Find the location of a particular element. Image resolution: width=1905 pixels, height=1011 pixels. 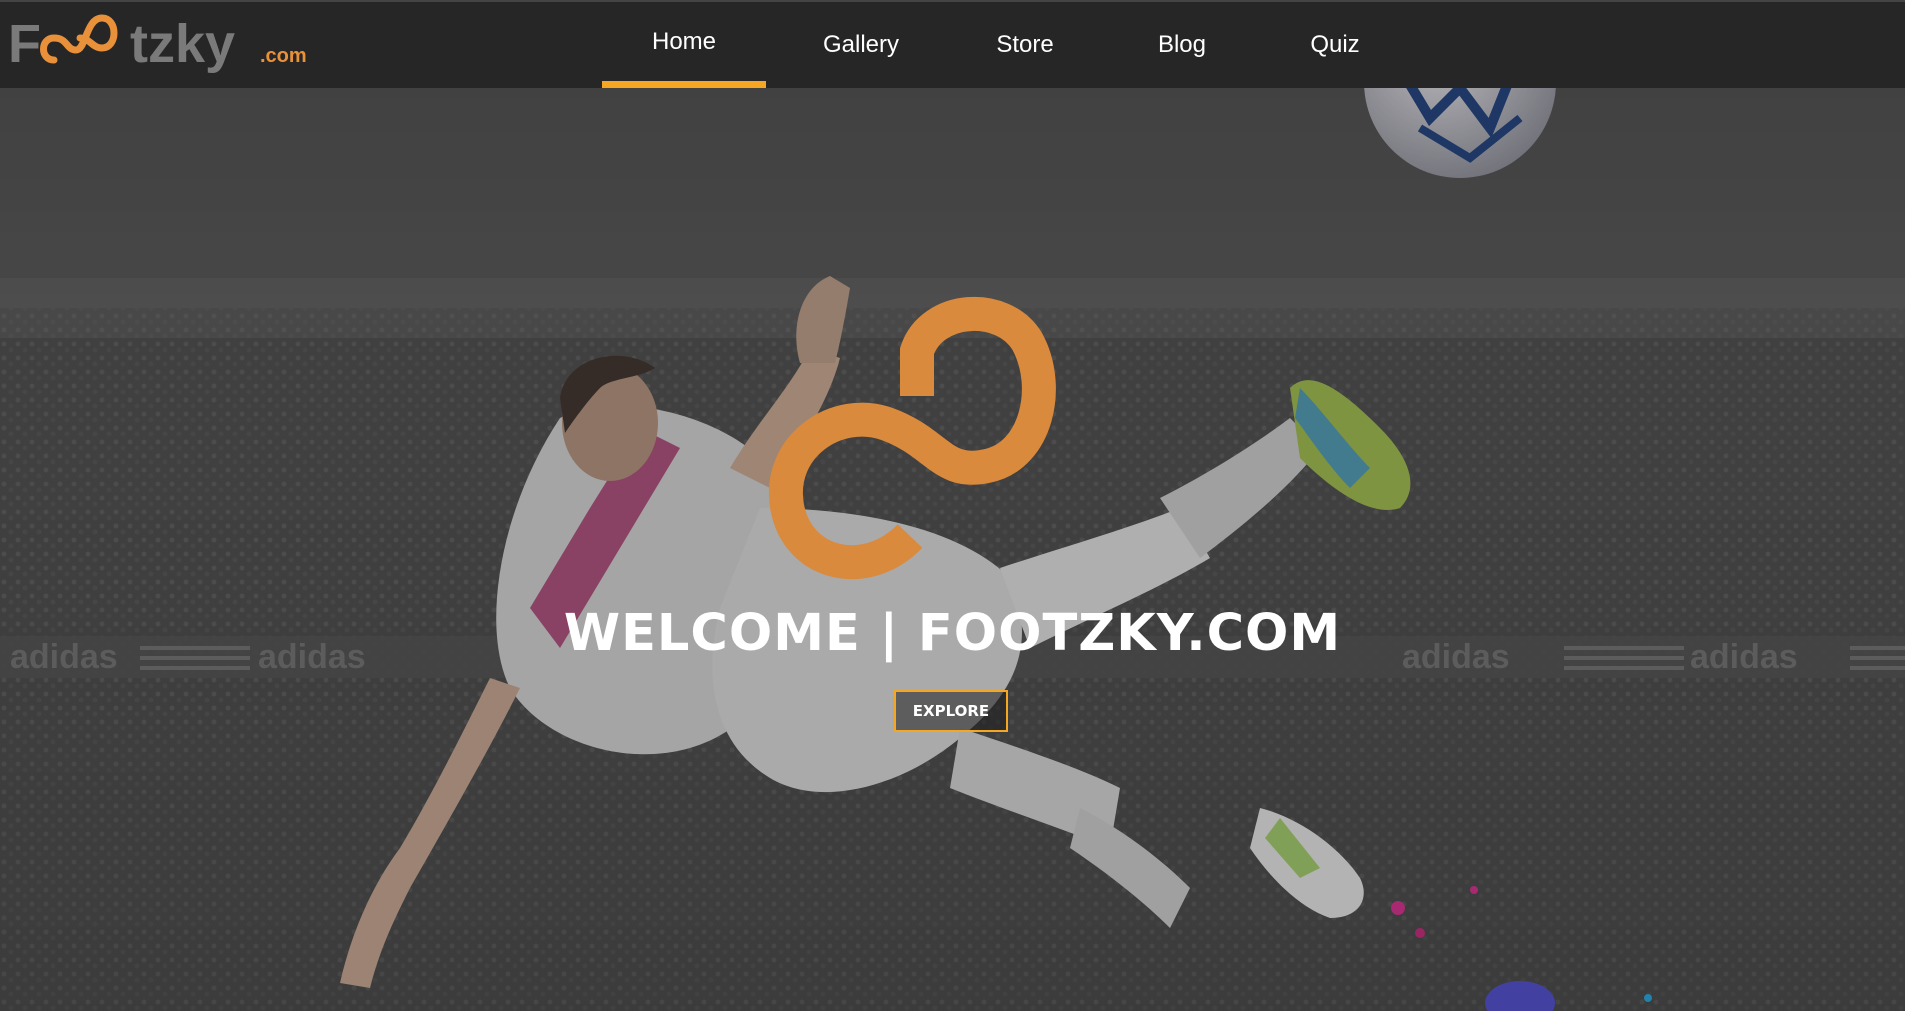

nav-item-quiz: Quiz is located at coordinates (1335, 45).